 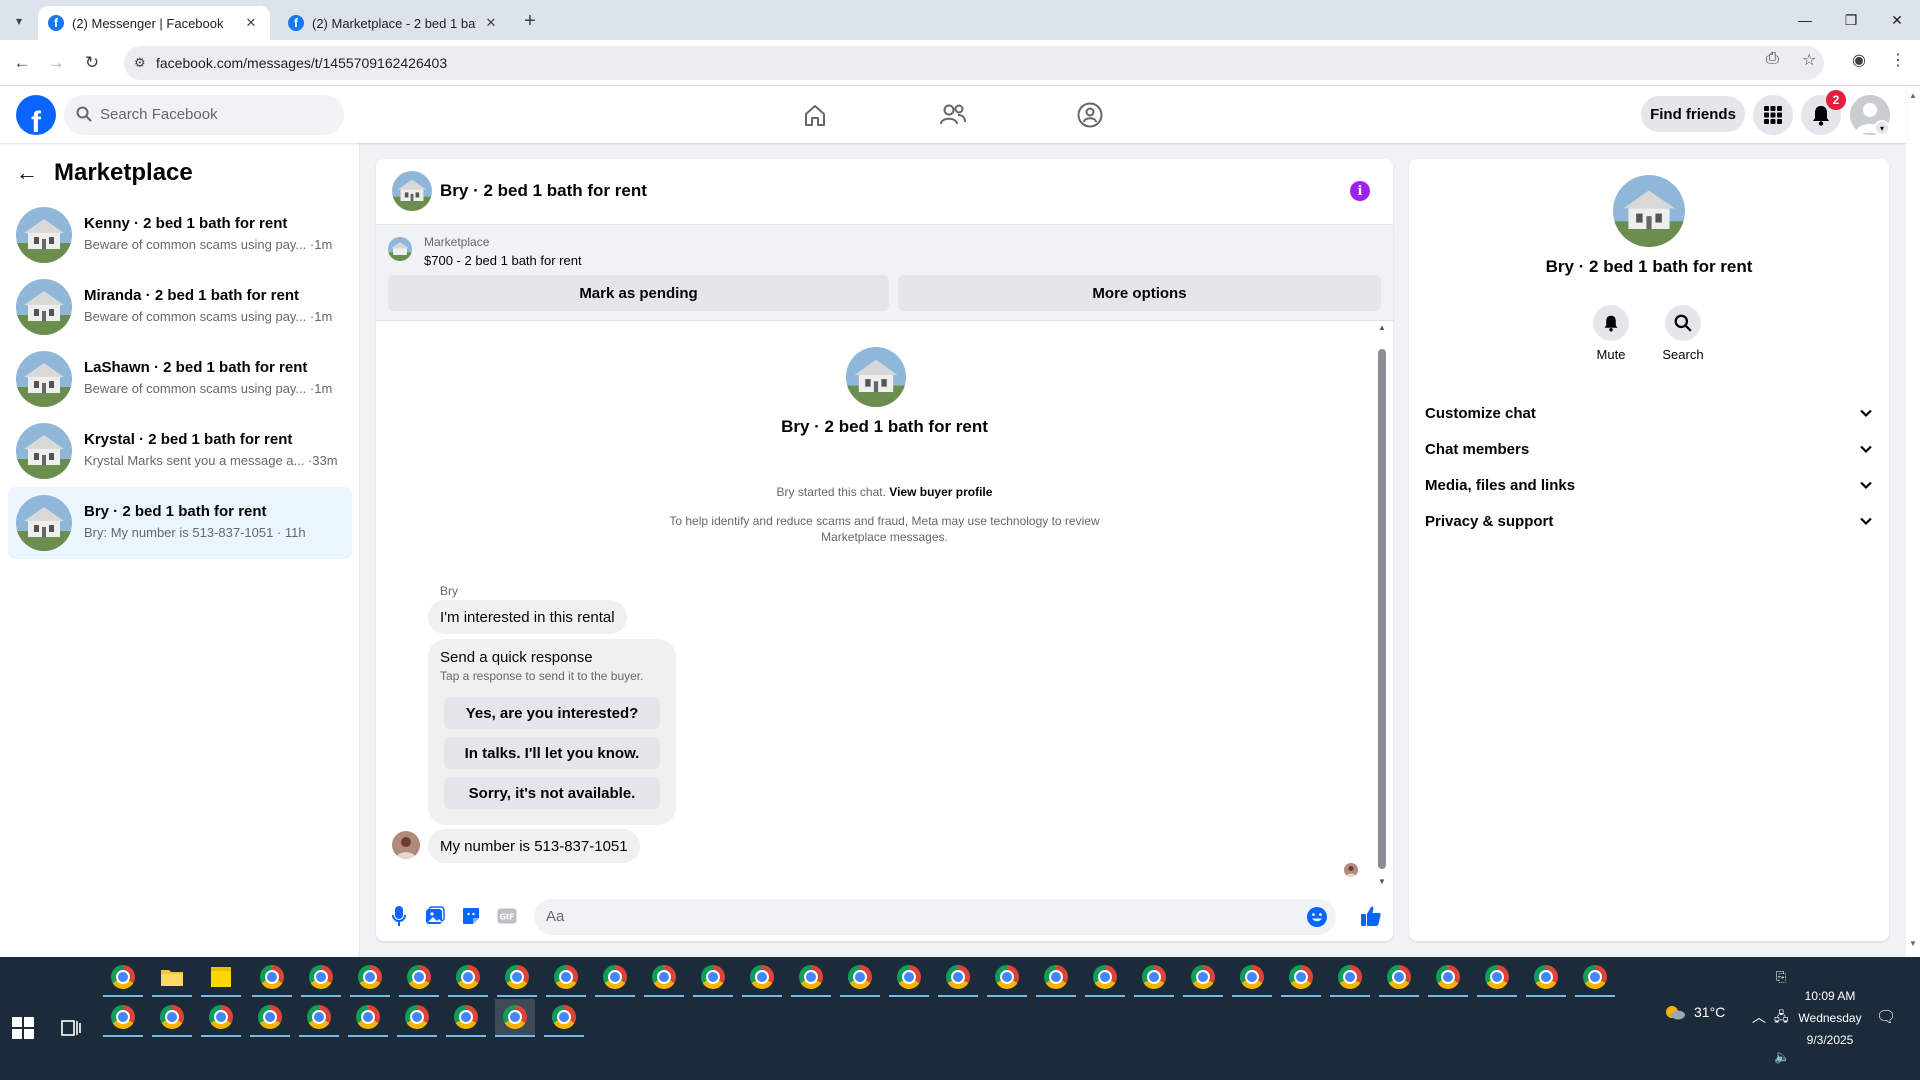 What do you see at coordinates (940, 492) in the screenshot?
I see `view-buyer-profile-link: View buyer profile` at bounding box center [940, 492].